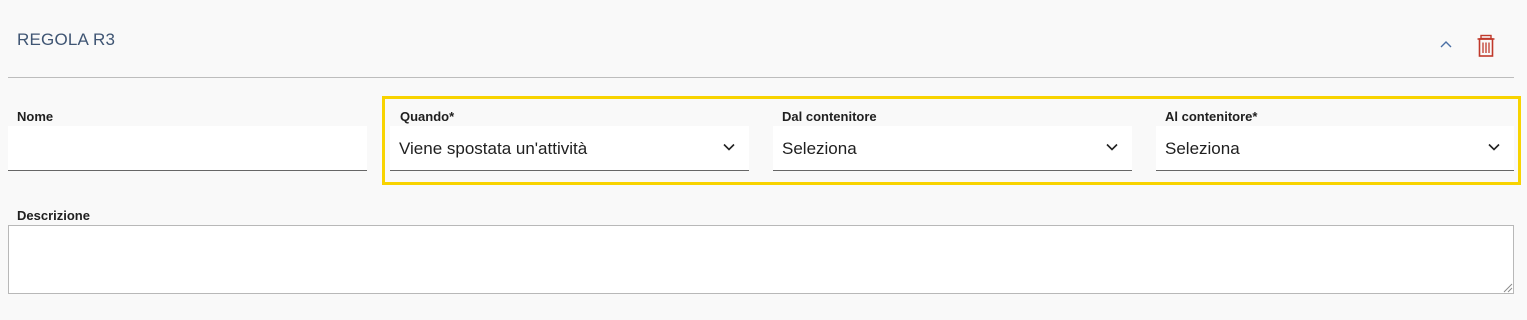 The image size is (1527, 320). Describe the element at coordinates (829, 116) in the screenshot. I see `dal-contenitore-label: Dal contenitore` at that location.